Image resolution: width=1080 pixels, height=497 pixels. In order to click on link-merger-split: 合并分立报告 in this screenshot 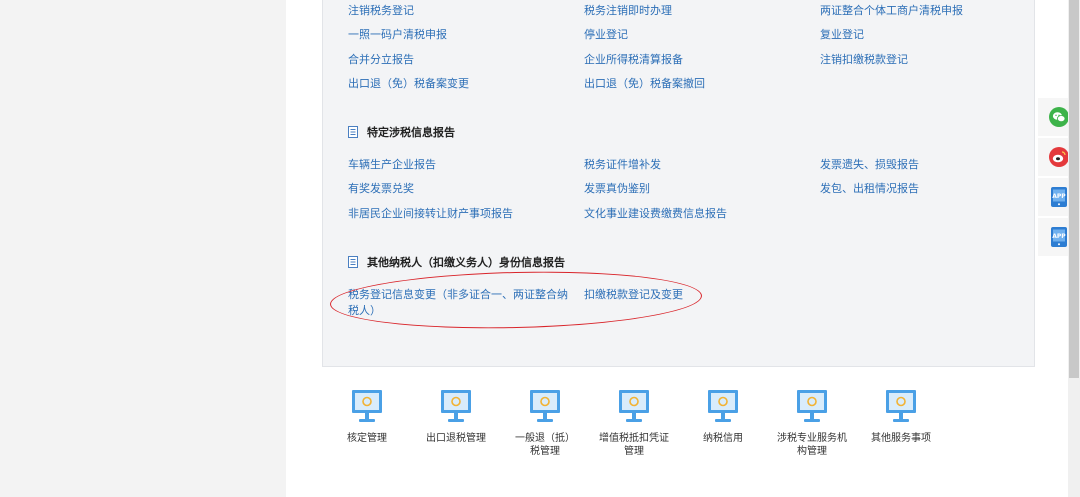, I will do `click(381, 60)`.